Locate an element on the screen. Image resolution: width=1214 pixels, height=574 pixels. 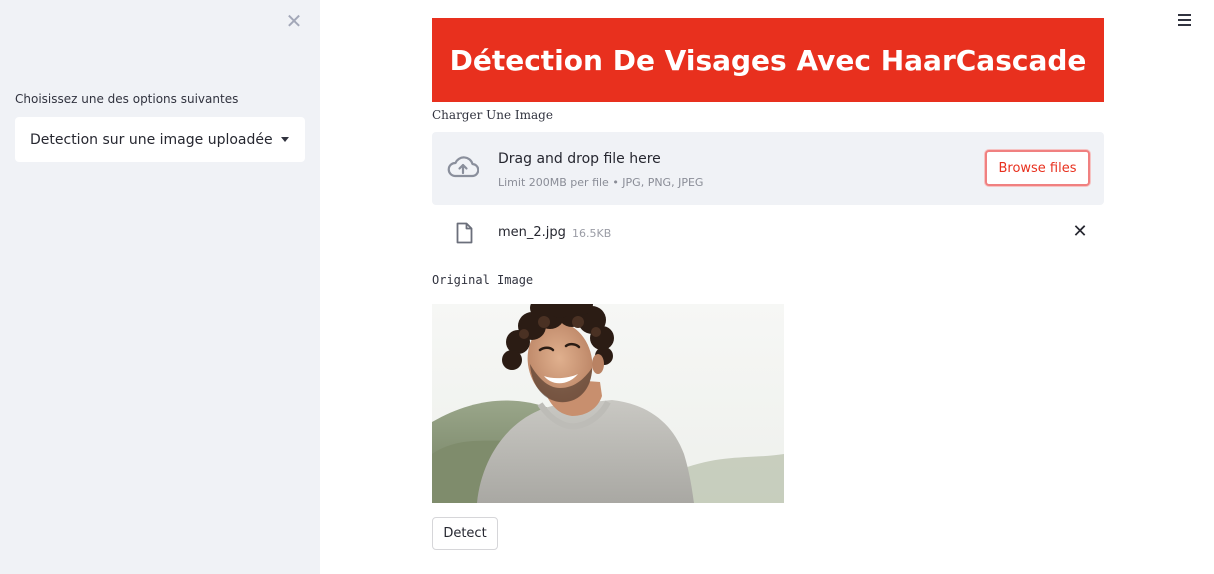
file-icon is located at coordinates (464, 233).